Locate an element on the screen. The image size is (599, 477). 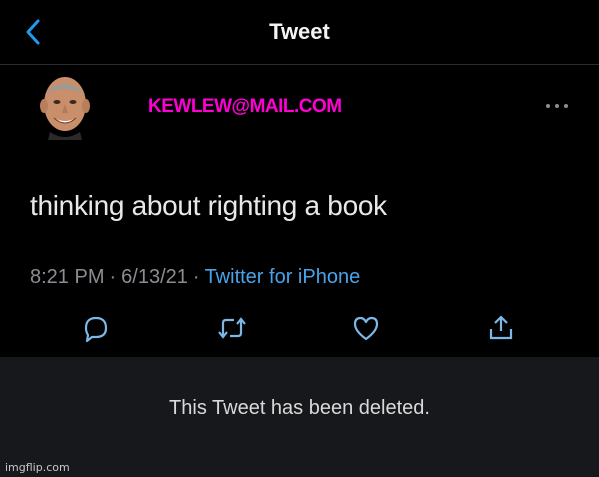
more-icon is located at coordinates (557, 106).